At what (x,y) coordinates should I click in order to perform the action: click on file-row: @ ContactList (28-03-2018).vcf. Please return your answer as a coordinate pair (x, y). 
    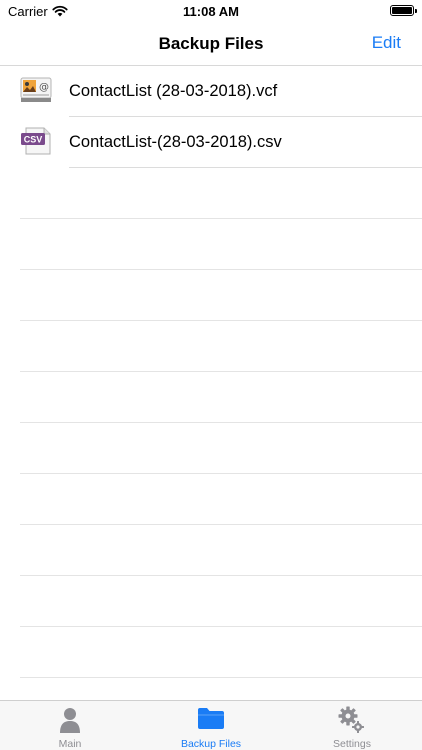
    Looking at the image, I should click on (211, 91).